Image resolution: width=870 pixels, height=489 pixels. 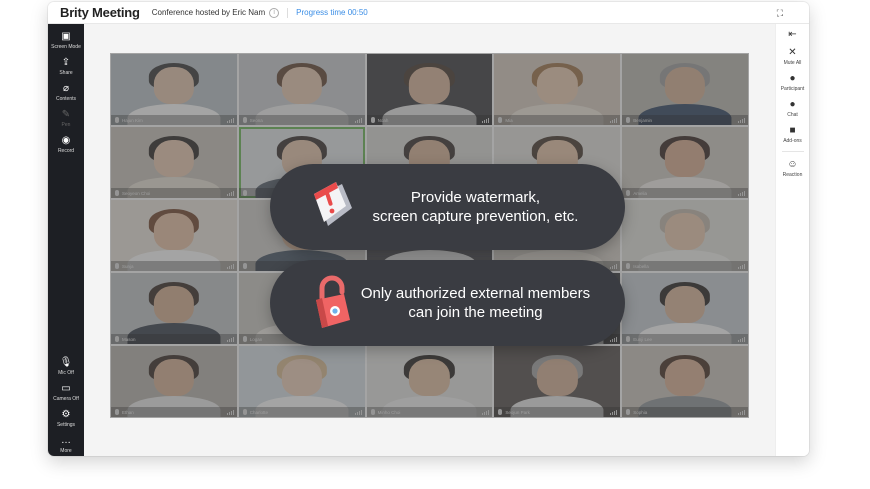 What do you see at coordinates (66, 451) in the screenshot?
I see `more-label: More` at bounding box center [66, 451].